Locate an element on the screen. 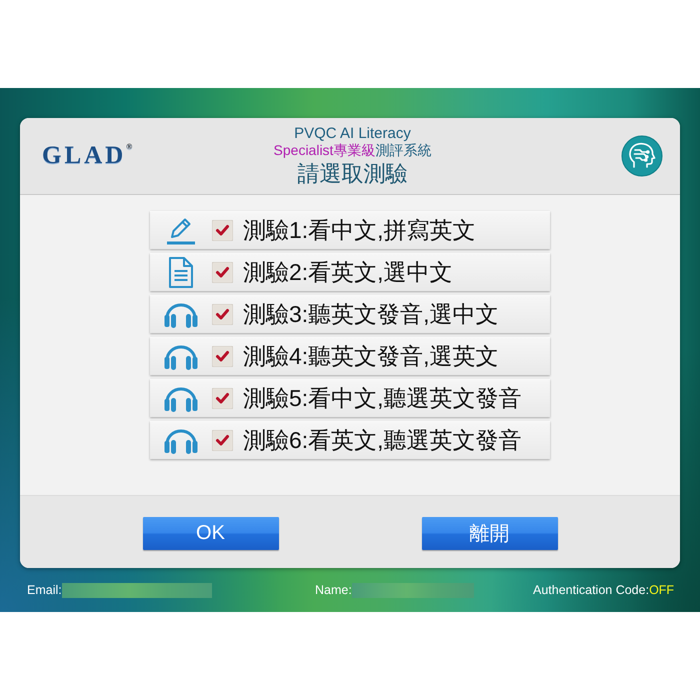 This screenshot has width=700, height=700. name-label: Name: is located at coordinates (333, 590).